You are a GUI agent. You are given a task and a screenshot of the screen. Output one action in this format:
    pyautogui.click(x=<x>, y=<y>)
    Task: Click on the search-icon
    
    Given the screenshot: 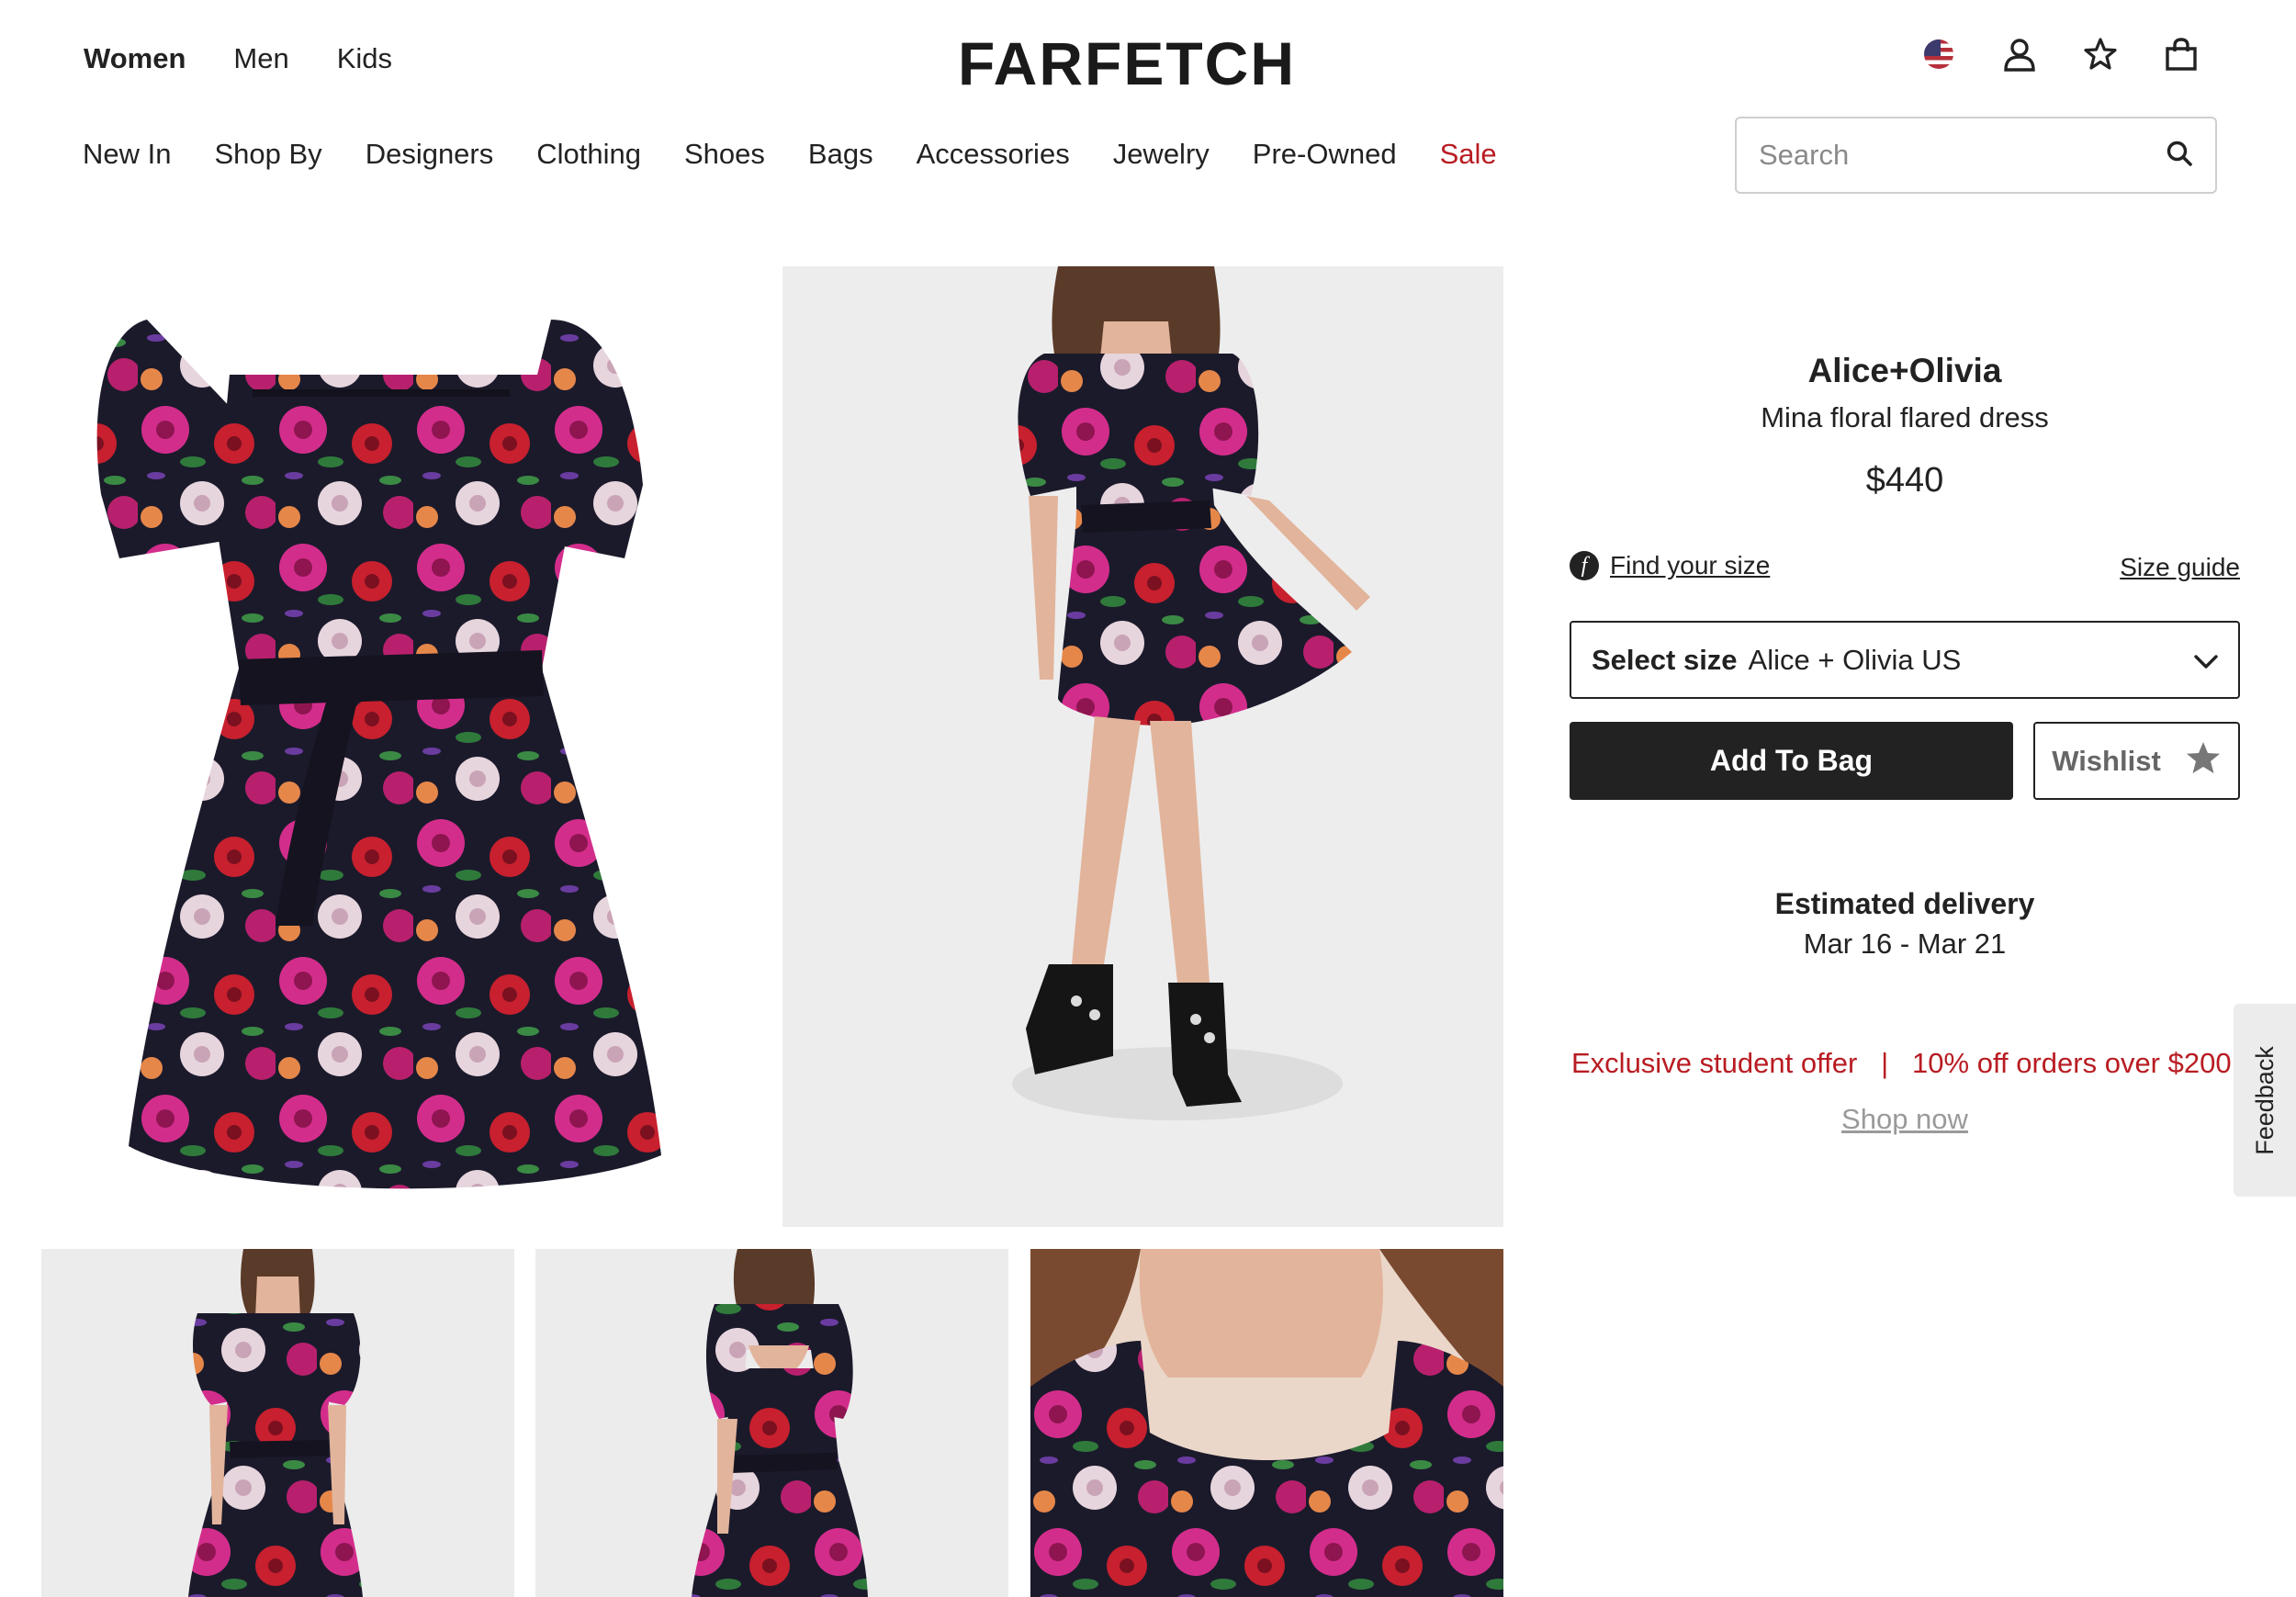 What is the action you would take?
    pyautogui.click(x=2179, y=156)
    